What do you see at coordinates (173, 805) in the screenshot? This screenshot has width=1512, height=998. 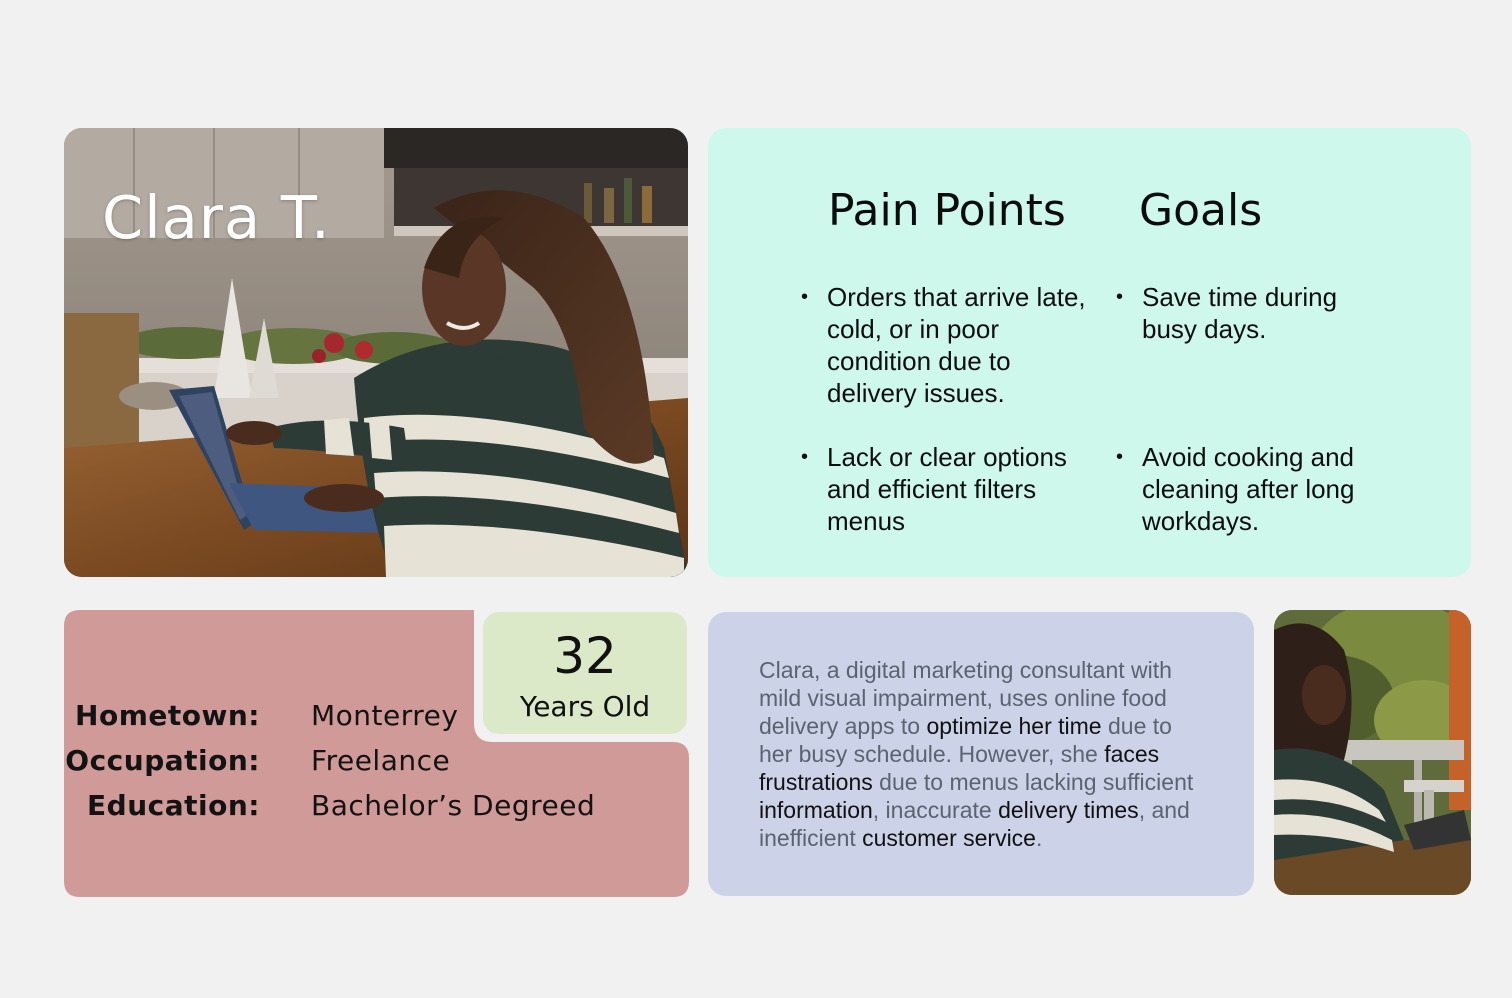 I see `education-label: Education:` at bounding box center [173, 805].